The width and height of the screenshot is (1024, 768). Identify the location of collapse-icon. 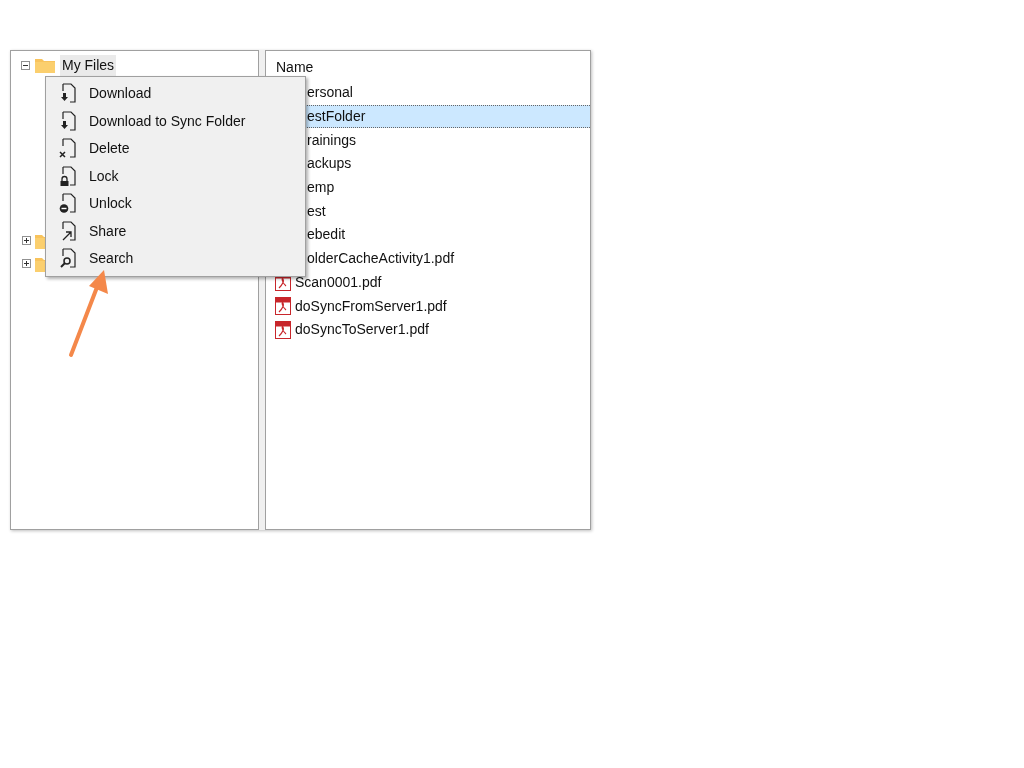
(25, 65).